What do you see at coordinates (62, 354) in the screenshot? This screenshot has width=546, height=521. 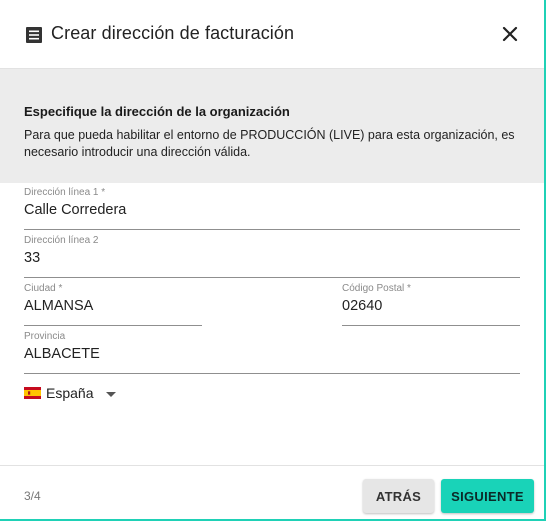 I see `province-input: ALBACETE` at bounding box center [62, 354].